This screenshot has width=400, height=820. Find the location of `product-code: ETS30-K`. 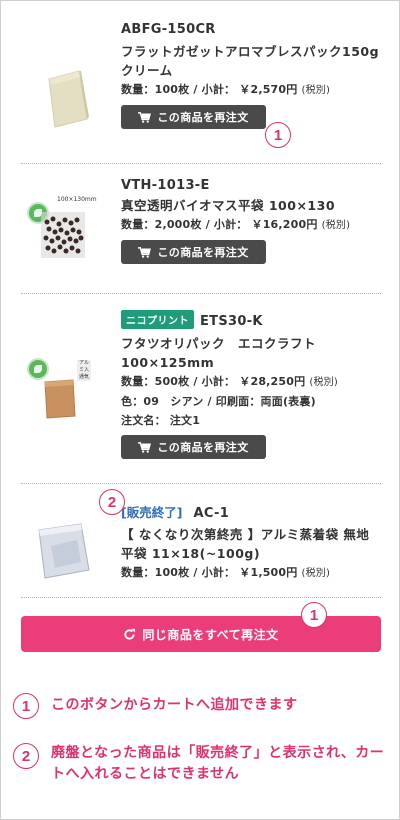

product-code: ETS30-K is located at coordinates (231, 321).